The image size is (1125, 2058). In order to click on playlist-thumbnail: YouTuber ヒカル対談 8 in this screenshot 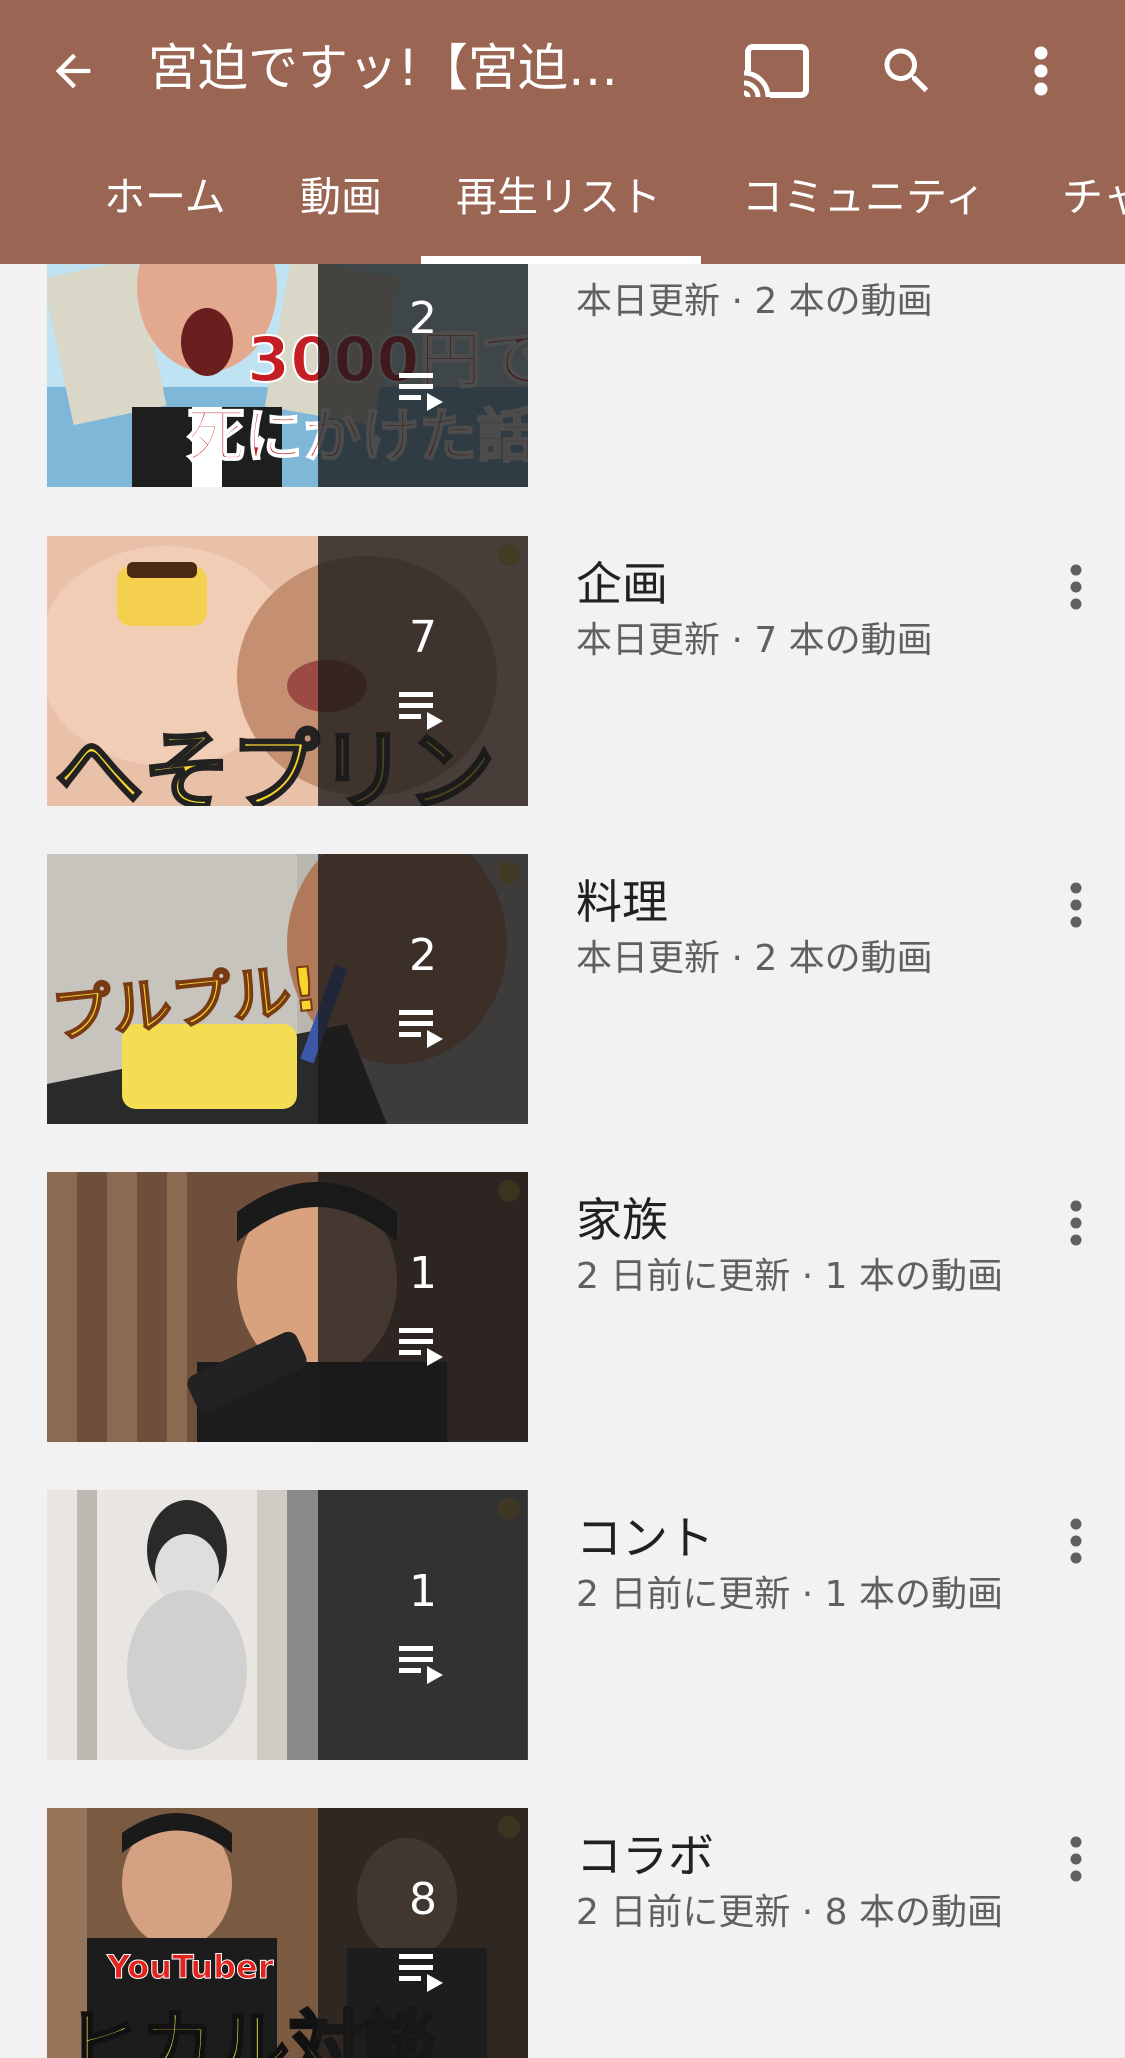, I will do `click(287, 1933)`.